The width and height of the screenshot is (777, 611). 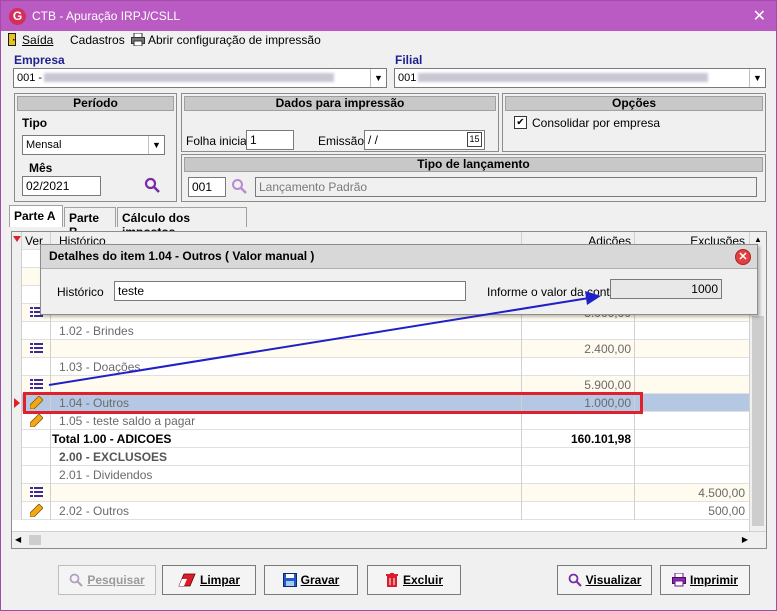 What do you see at coordinates (286, 475) in the screenshot?
I see `row-historico: 2.01 - Dividendos` at bounding box center [286, 475].